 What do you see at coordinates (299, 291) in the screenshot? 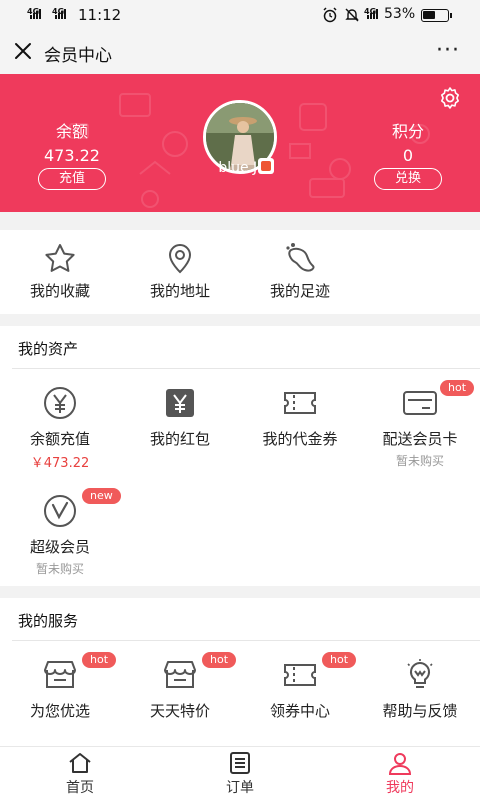
I see `quick-link-label: 我的足迹` at bounding box center [299, 291].